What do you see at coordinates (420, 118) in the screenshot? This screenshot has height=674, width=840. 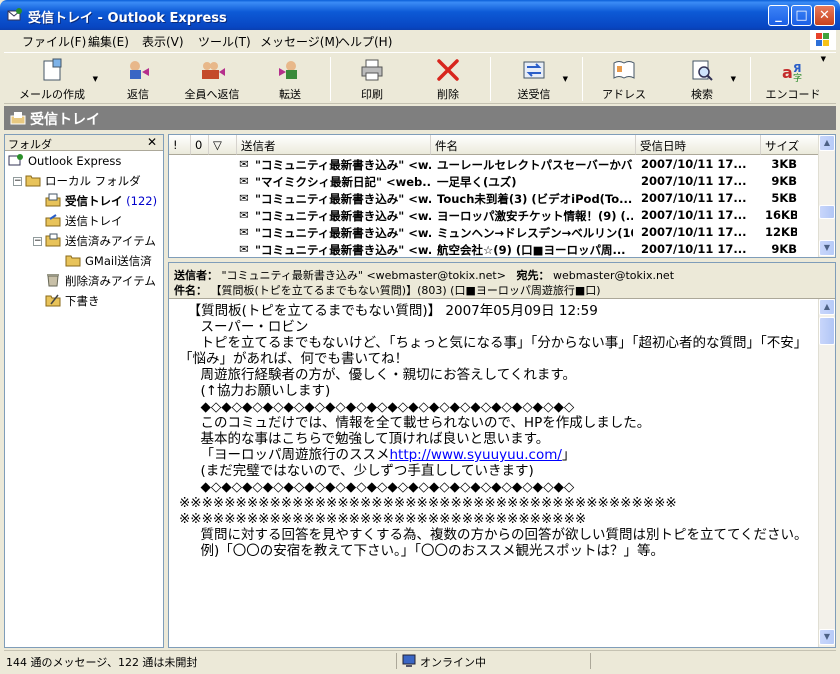 I see `current-folder-bar: 受信トレイ` at bounding box center [420, 118].